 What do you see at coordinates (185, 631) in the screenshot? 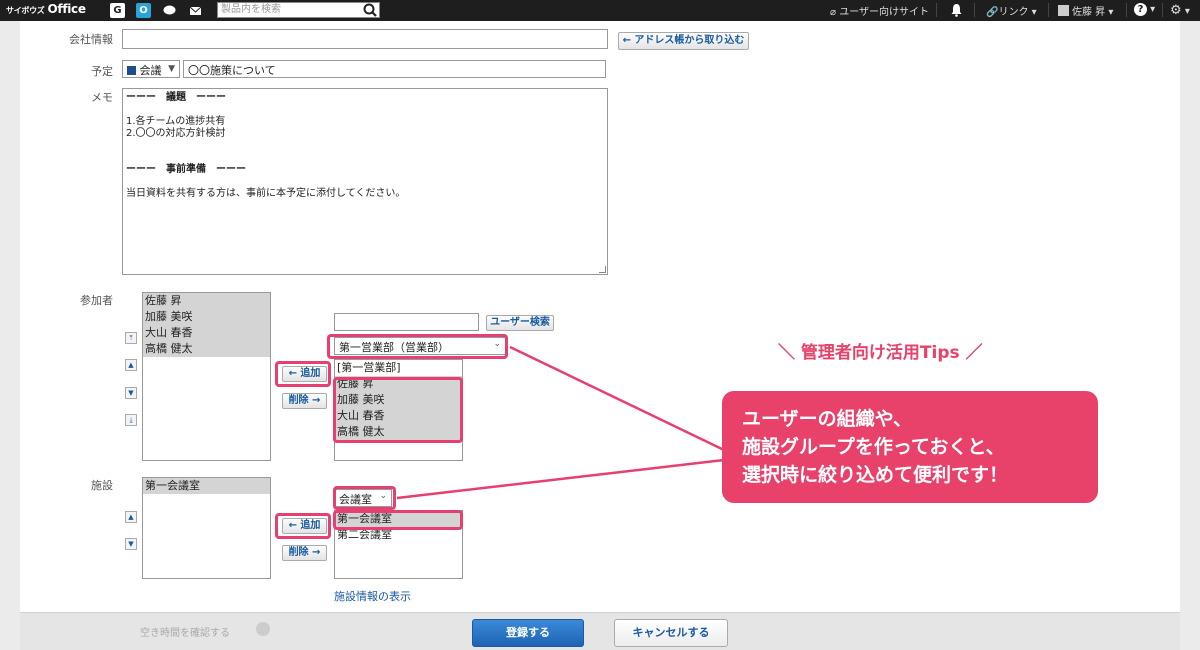
I see `check-availability-link: 空き時間を確認する` at bounding box center [185, 631].